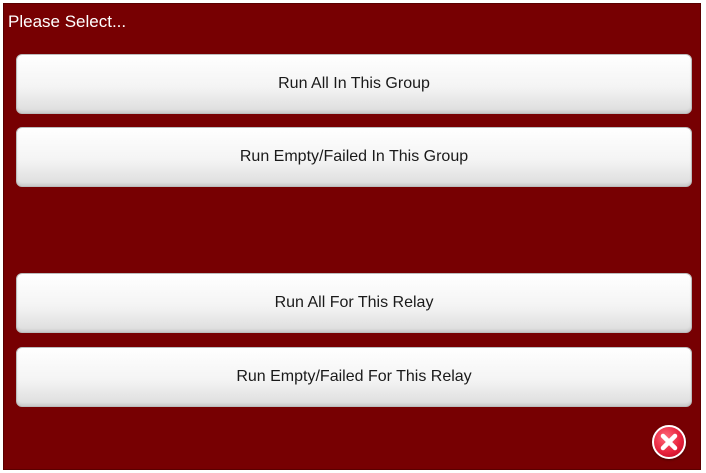  I want to click on close-x-icon, so click(669, 442).